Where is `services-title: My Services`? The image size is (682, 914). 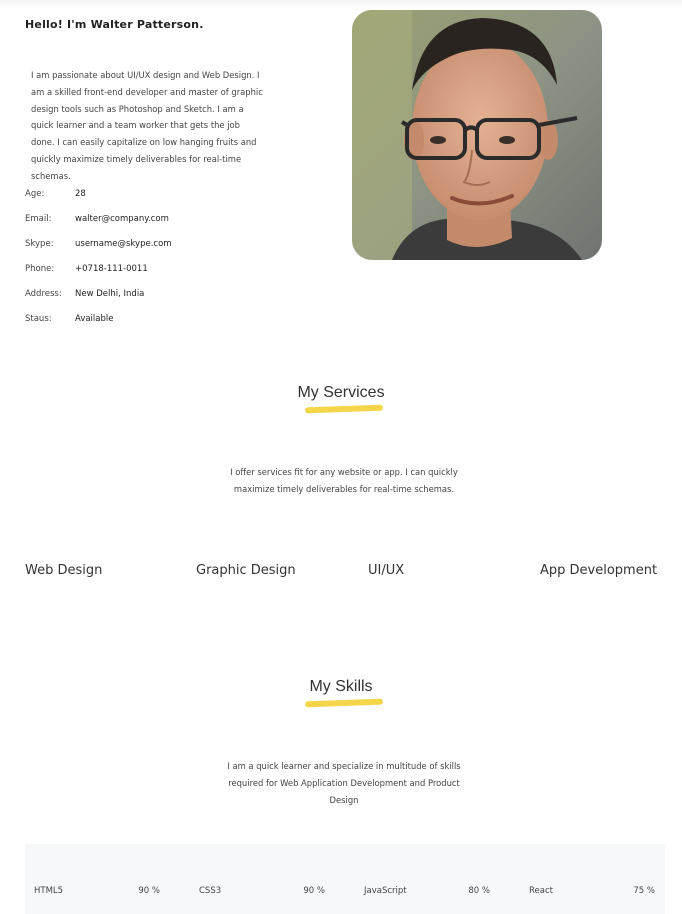
services-title: My Services is located at coordinates (341, 392).